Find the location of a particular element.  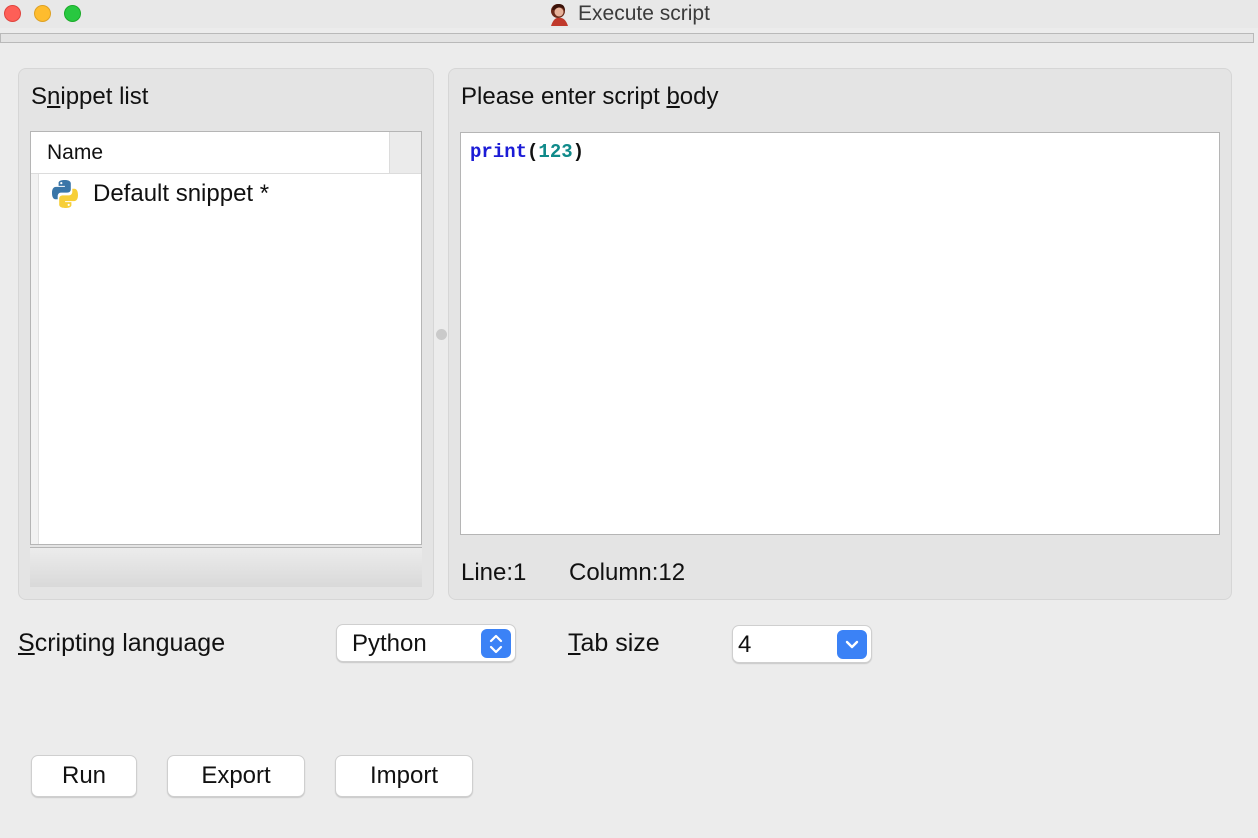

chevron-down-icon is located at coordinates (852, 644).